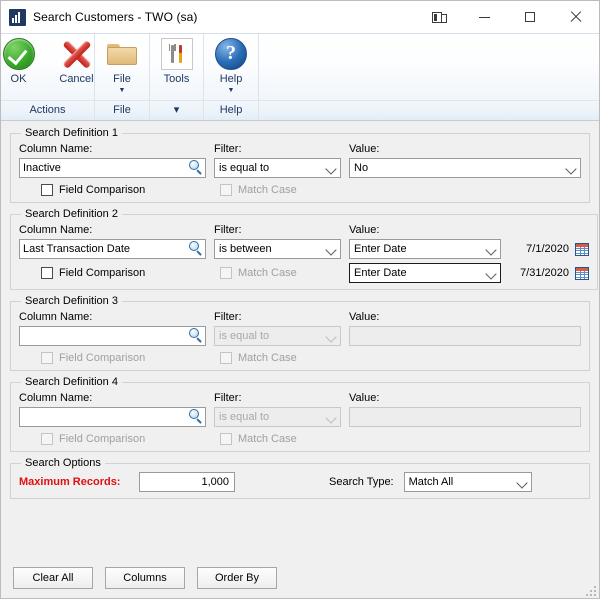  I want to click on search-definition-3-legend: Search Definition 3, so click(71, 301).